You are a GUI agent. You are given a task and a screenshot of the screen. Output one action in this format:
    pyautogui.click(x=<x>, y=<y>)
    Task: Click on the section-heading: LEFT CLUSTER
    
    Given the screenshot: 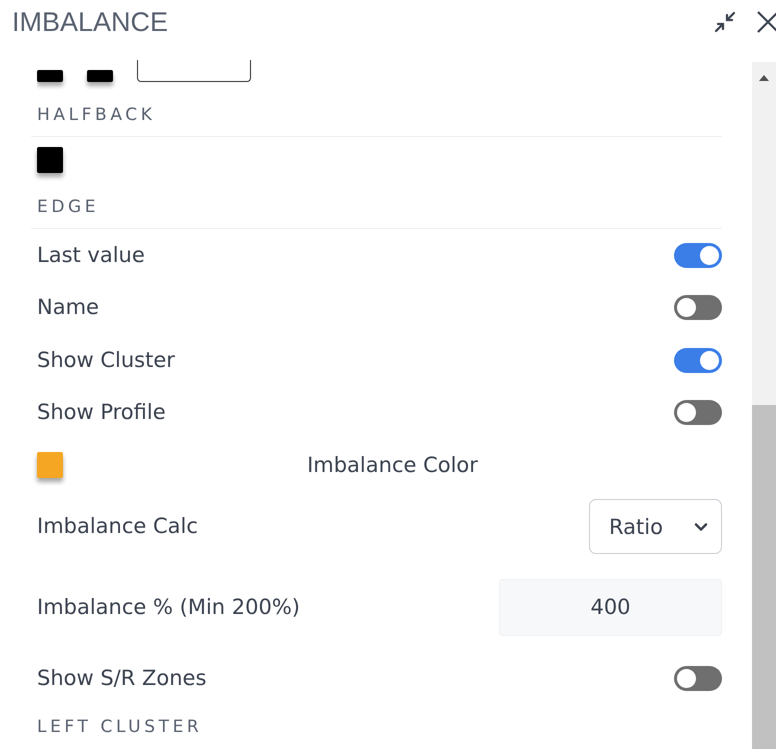 What is the action you would take?
    pyautogui.click(x=120, y=728)
    